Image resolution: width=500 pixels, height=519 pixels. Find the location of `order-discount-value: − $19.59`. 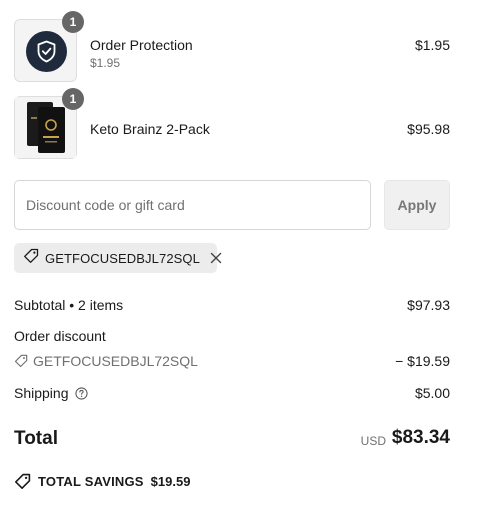

order-discount-value: − $19.59 is located at coordinates (422, 361).